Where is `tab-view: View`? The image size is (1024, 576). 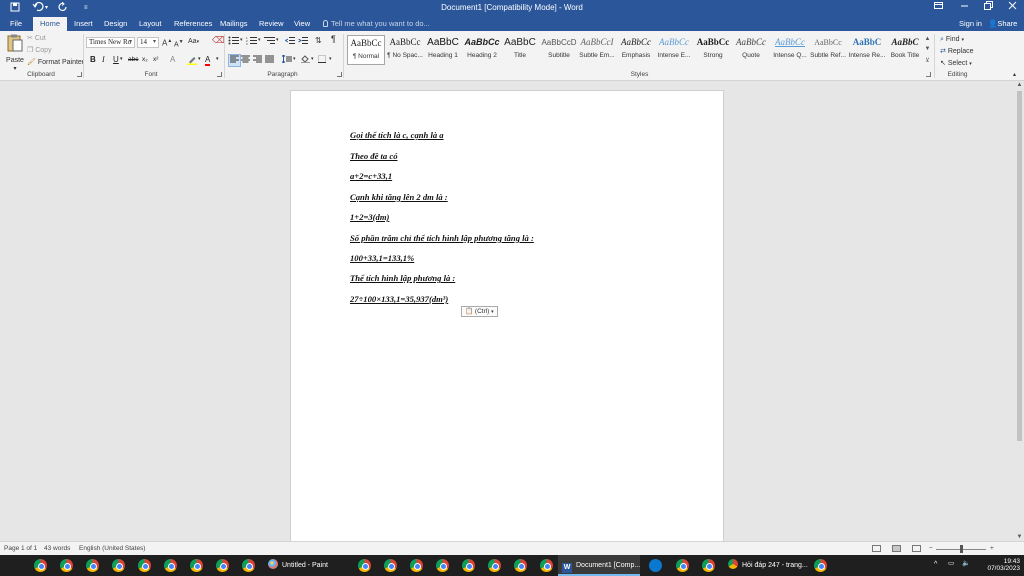 tab-view: View is located at coordinates (302, 24).